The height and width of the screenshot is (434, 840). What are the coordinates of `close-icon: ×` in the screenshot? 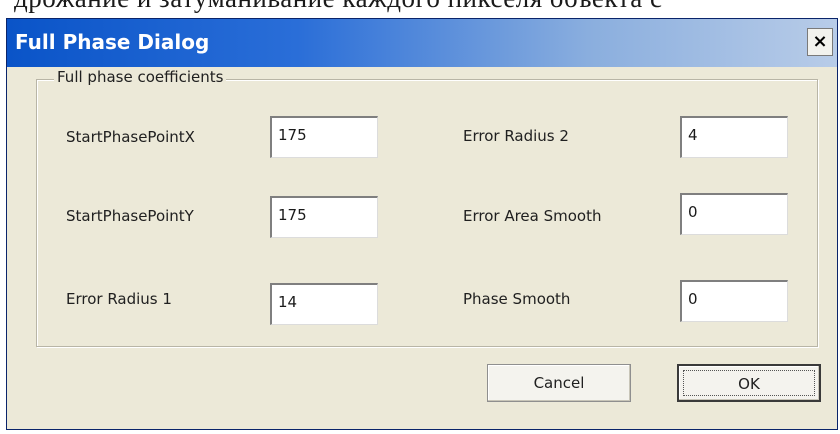 It's located at (820, 41).